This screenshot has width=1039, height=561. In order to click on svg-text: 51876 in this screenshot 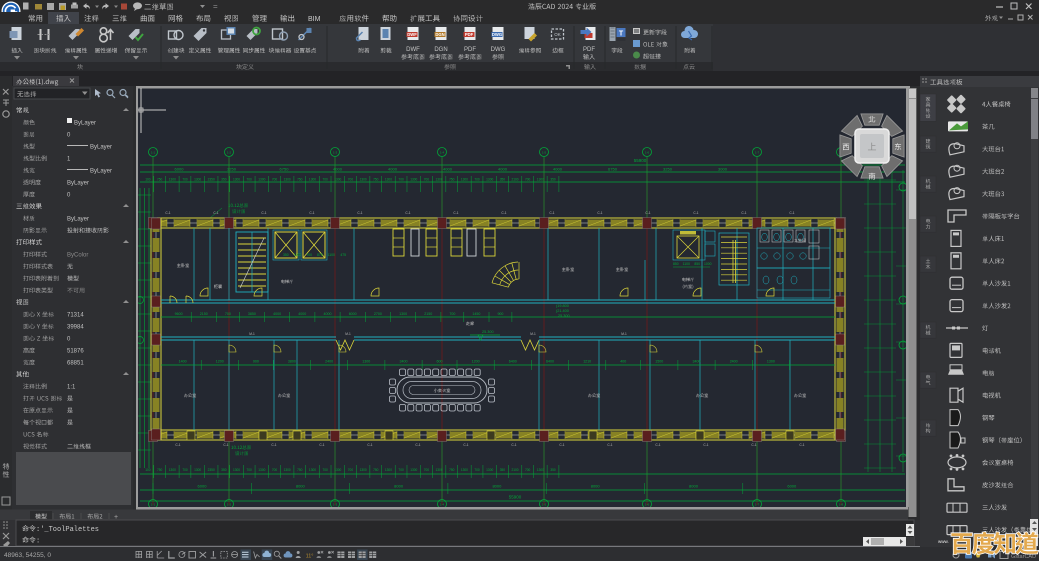, I will do `click(75, 352)`.